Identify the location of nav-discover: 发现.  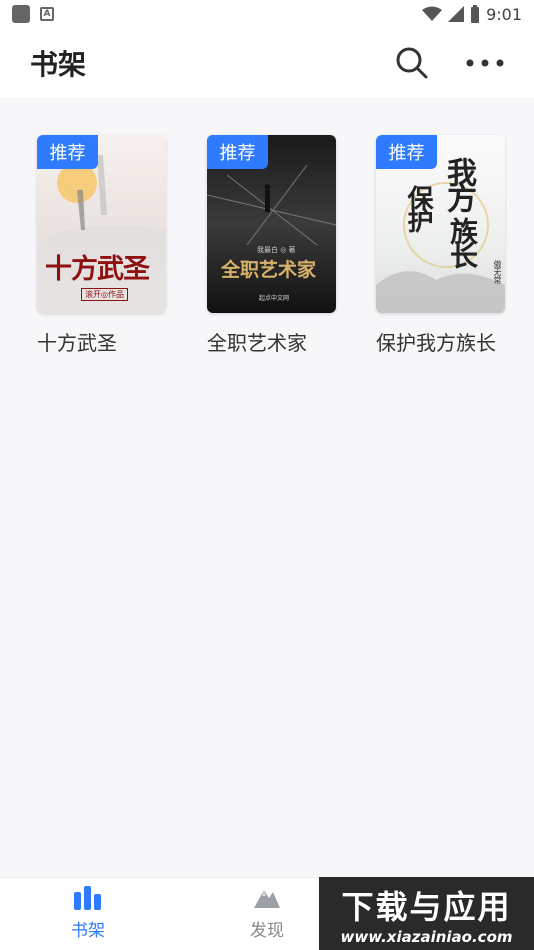
(267, 912).